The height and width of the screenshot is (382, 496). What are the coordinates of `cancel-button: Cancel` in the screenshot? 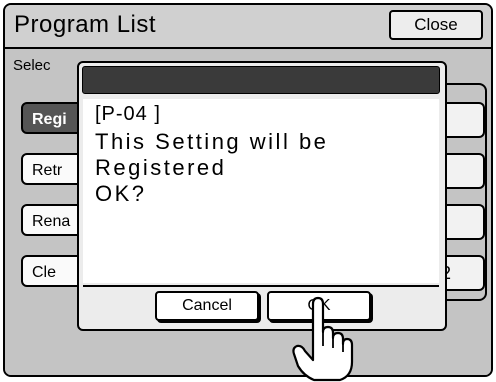 It's located at (207, 306).